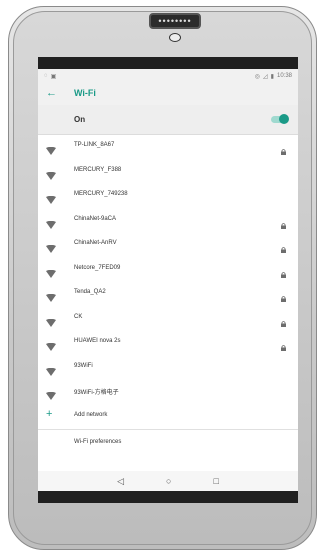 Image resolution: width=325 pixels, height=554 pixels. I want to click on wifi-network-row: 93WiFi-方格电子, so click(168, 392).